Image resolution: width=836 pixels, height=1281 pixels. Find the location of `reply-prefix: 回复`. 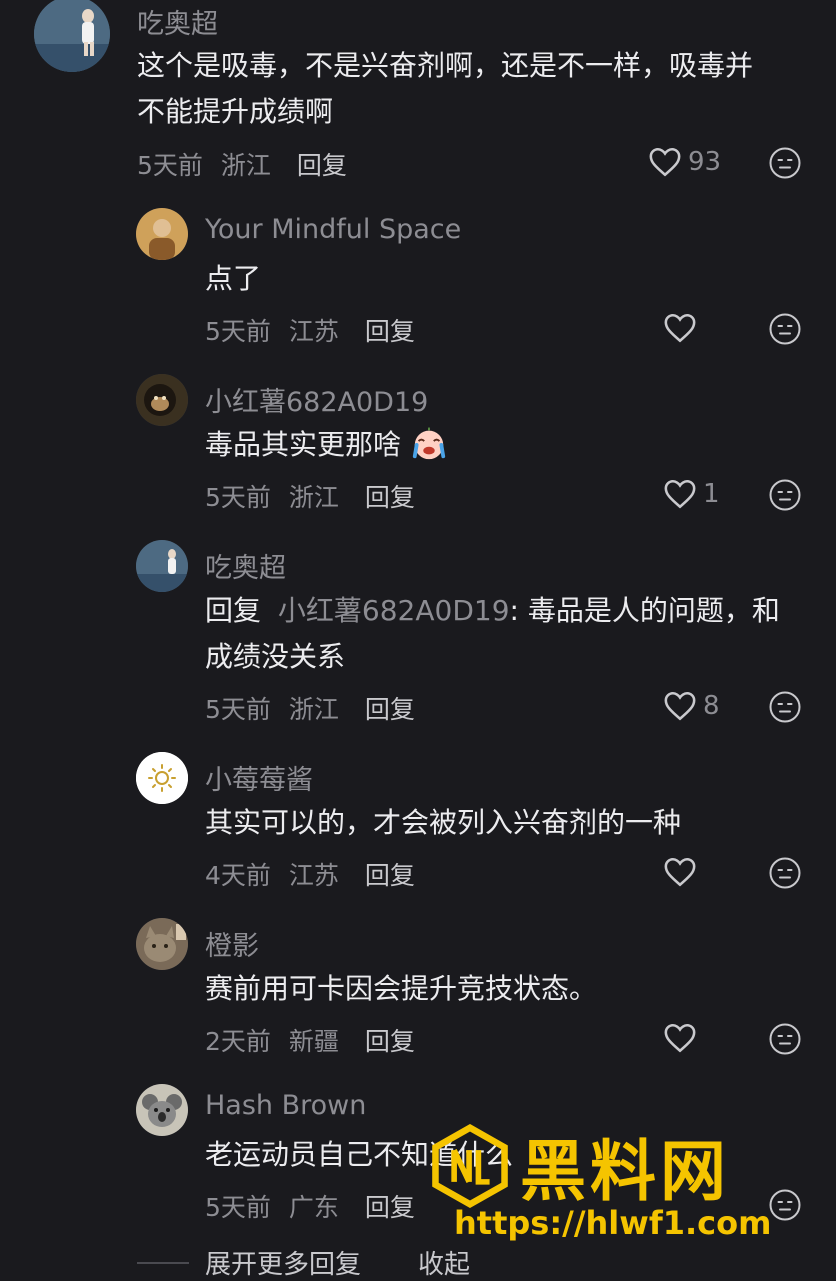

reply-prefix: 回复 is located at coordinates (233, 610).